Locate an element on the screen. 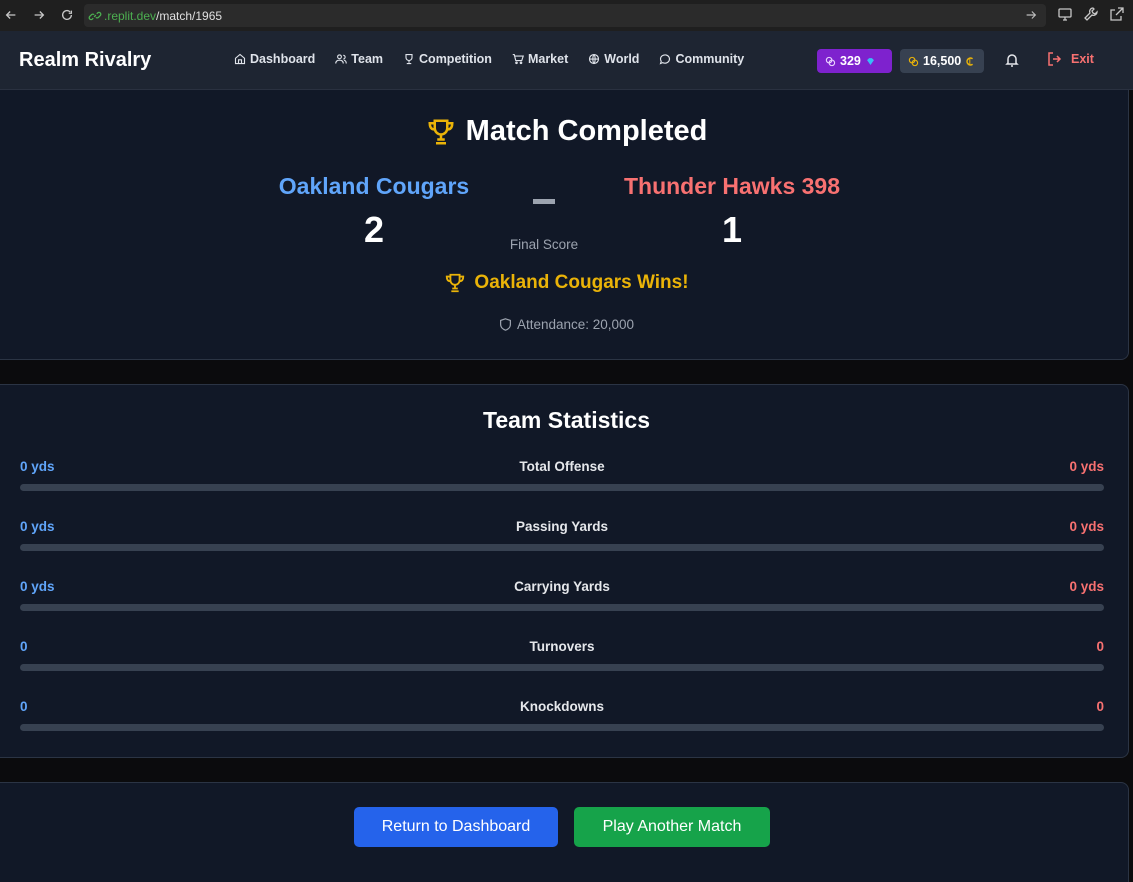 The width and height of the screenshot is (1133, 882). nav-team-label: Team is located at coordinates (367, 59).